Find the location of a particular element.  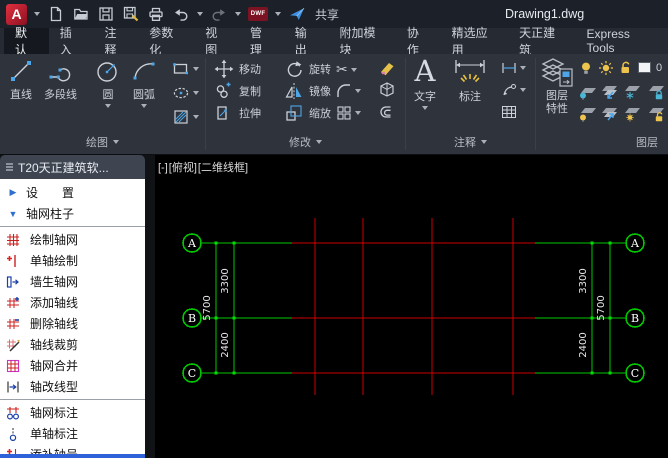

layer-lock-tool-button is located at coordinates (656, 92).